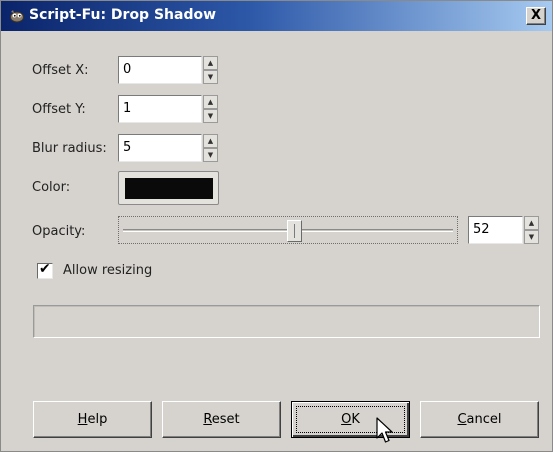 The width and height of the screenshot is (553, 452). What do you see at coordinates (462, 419) in the screenshot?
I see `cancel-mnemonic: C` at bounding box center [462, 419].